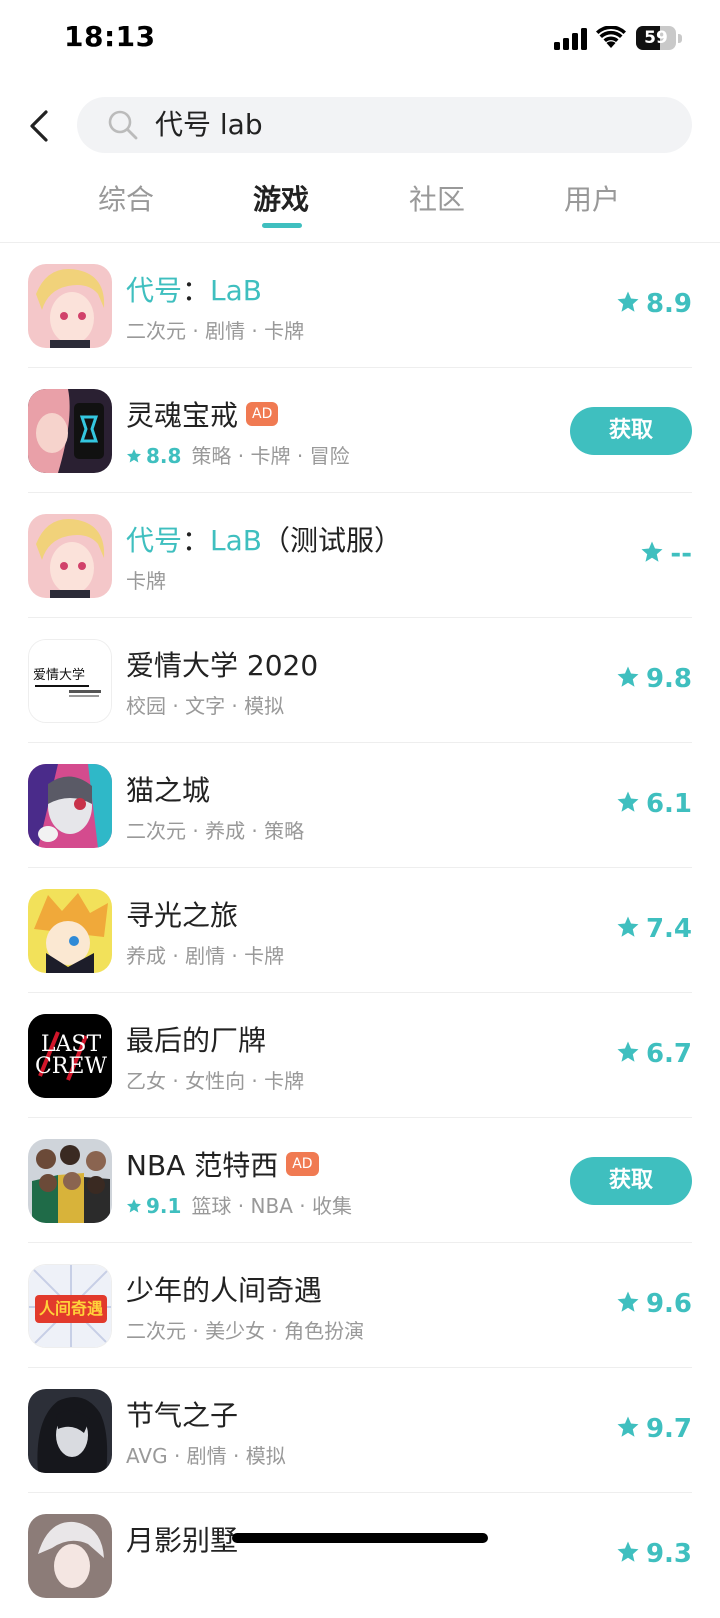 The image size is (720, 1618). What do you see at coordinates (238, 454) in the screenshot?
I see `game-tags: 8.8 策略 · 卡牌 · 冒险` at bounding box center [238, 454].